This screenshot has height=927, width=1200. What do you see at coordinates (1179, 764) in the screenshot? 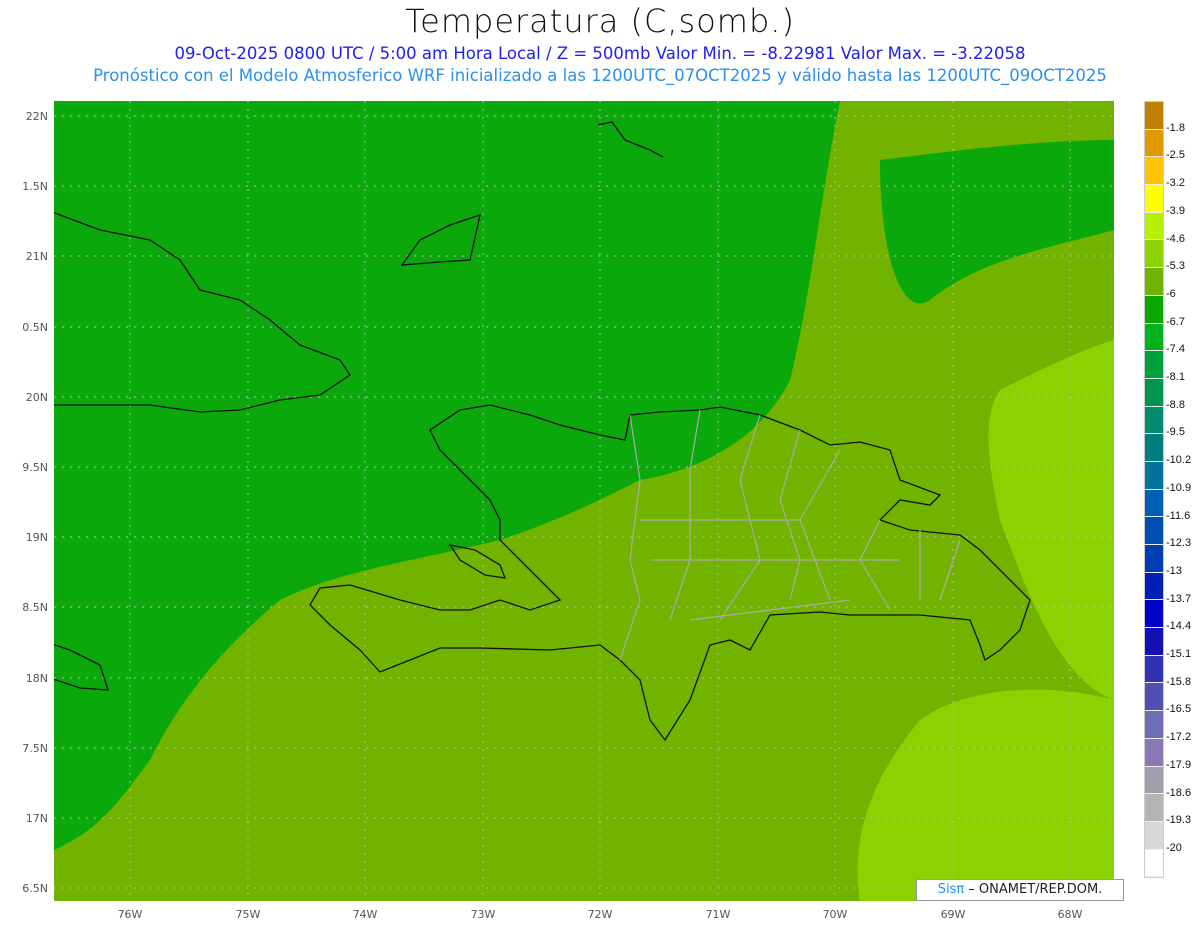
I see `colorbar-label: -17.9` at bounding box center [1179, 764].